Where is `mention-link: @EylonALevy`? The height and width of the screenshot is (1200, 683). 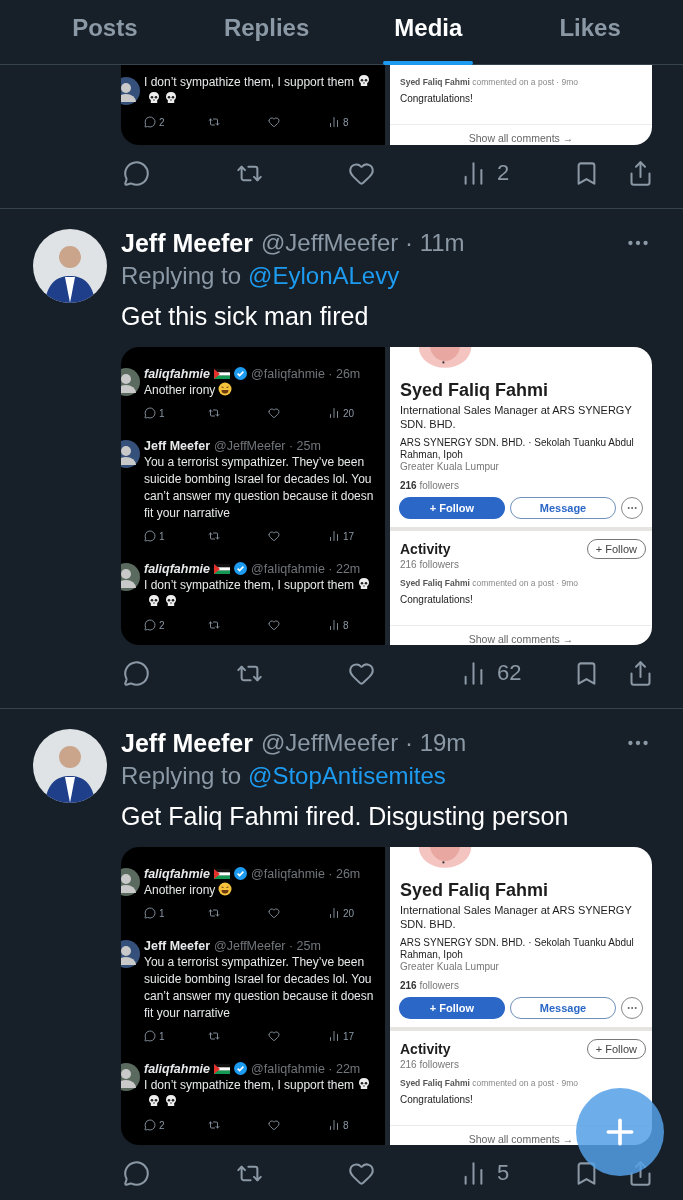 mention-link: @EylonALevy is located at coordinates (324, 276).